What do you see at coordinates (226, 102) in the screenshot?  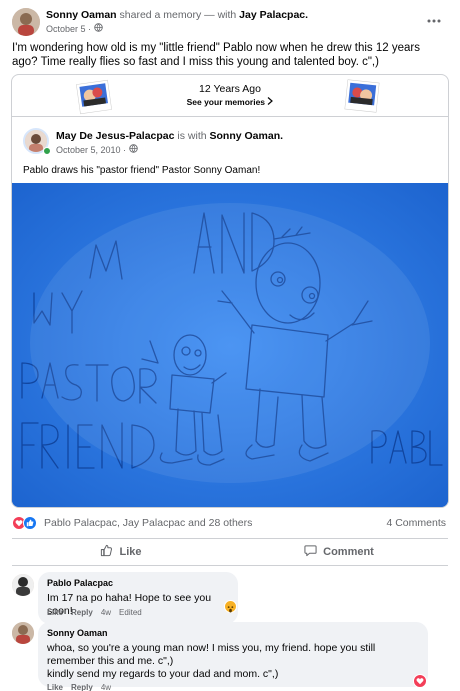 I see `see-memories-label: See your memories` at bounding box center [226, 102].